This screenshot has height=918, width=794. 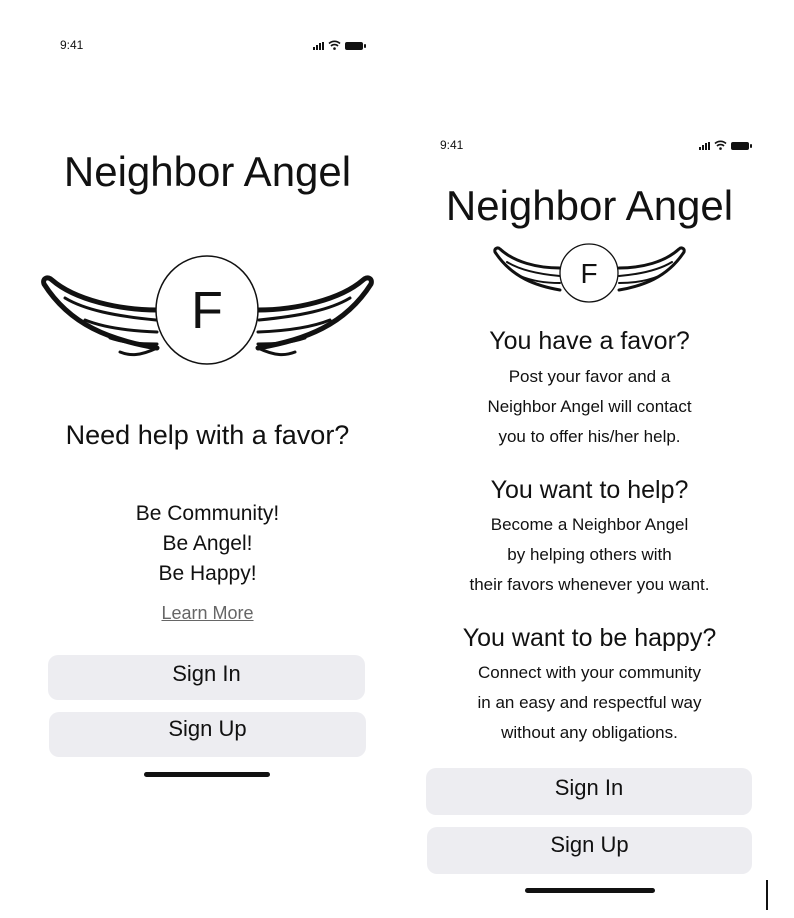 I want to click on tagline-community: Be Community!, so click(x=207, y=513).